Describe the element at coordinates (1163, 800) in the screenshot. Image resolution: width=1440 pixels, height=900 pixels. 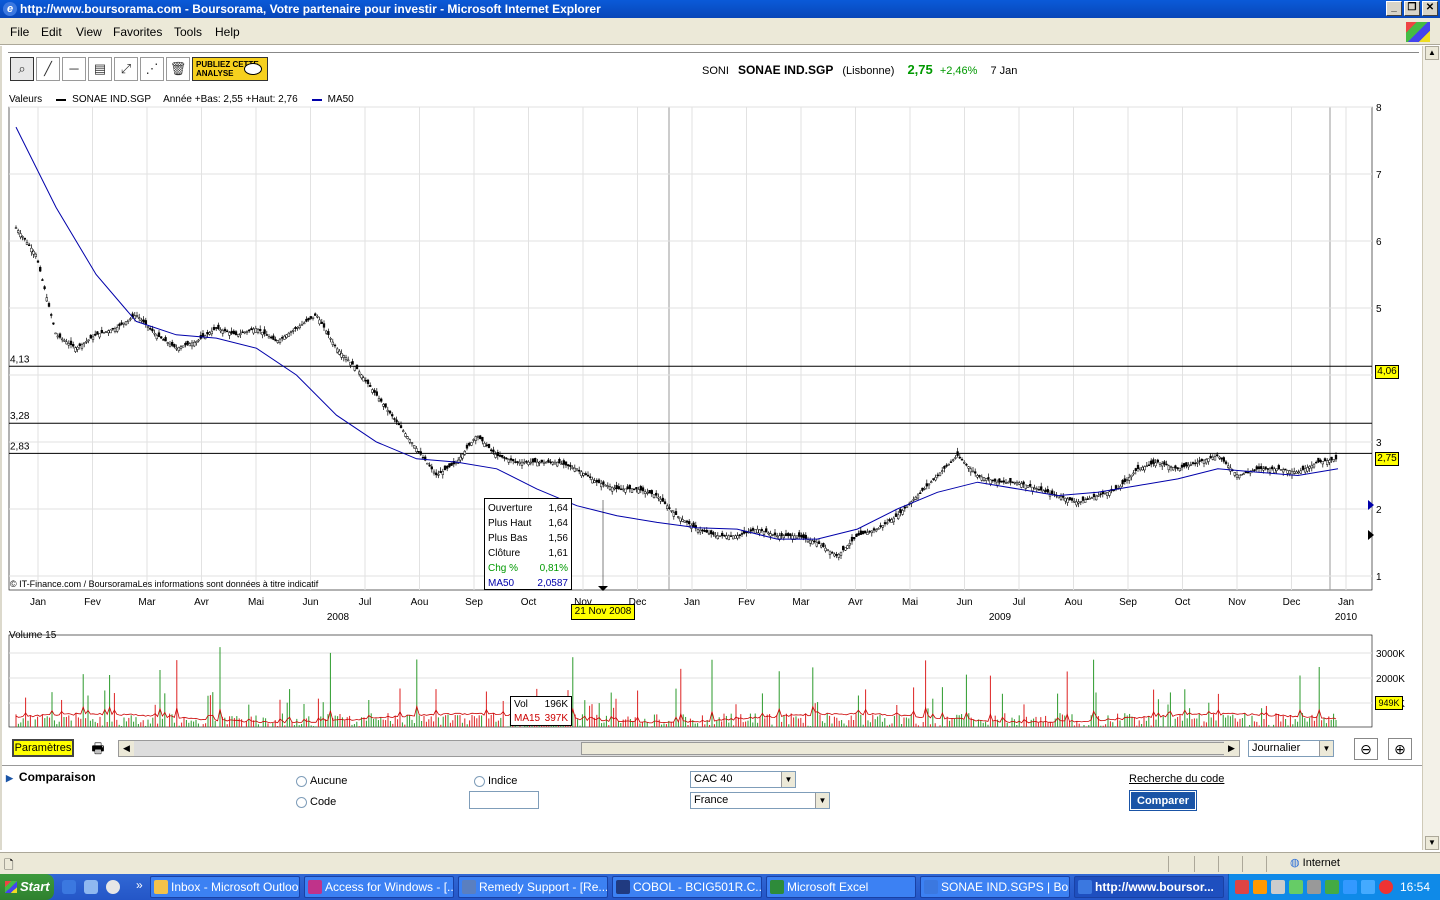
I see `comparer-button: Comparer` at that location.